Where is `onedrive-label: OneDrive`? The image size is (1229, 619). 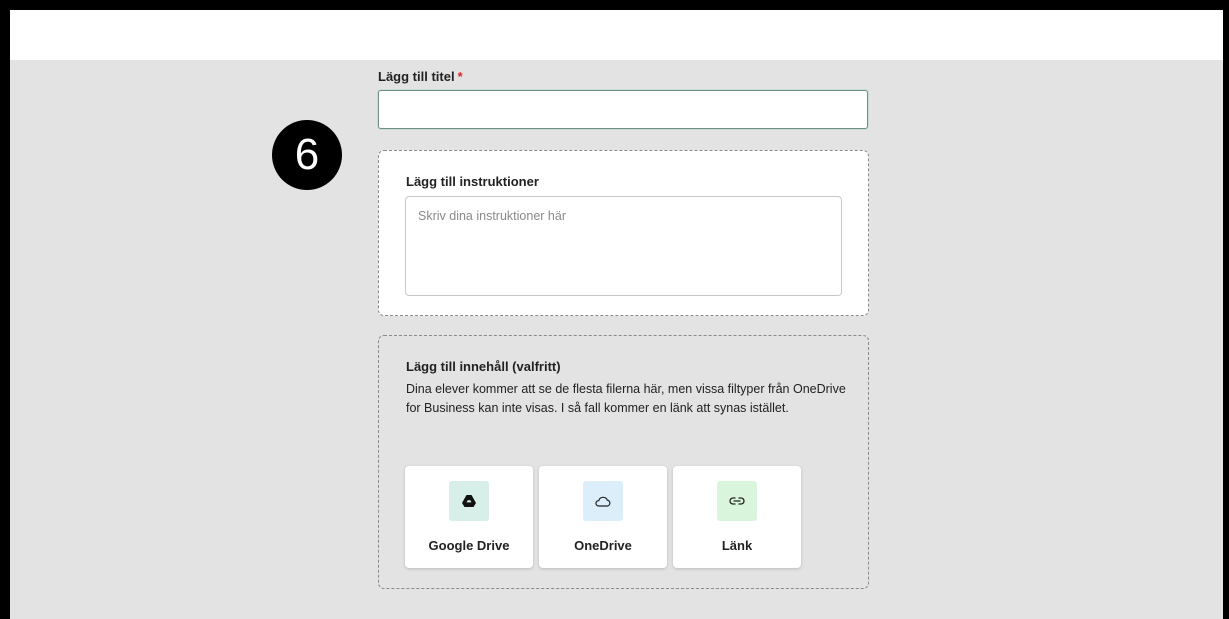
onedrive-label: OneDrive is located at coordinates (603, 545).